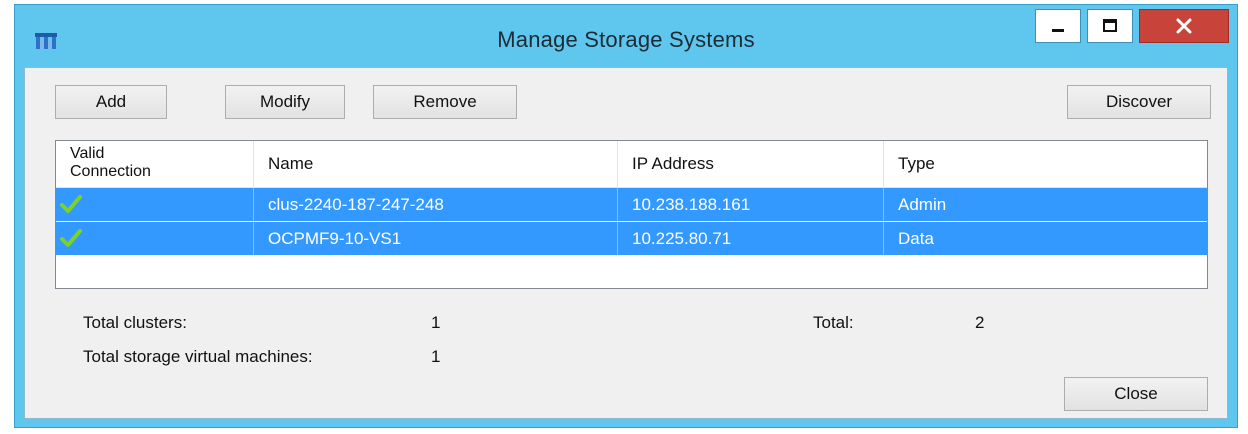 The image size is (1248, 434). I want to click on table-header: Valid Connection Name IP Address Type, so click(631, 164).